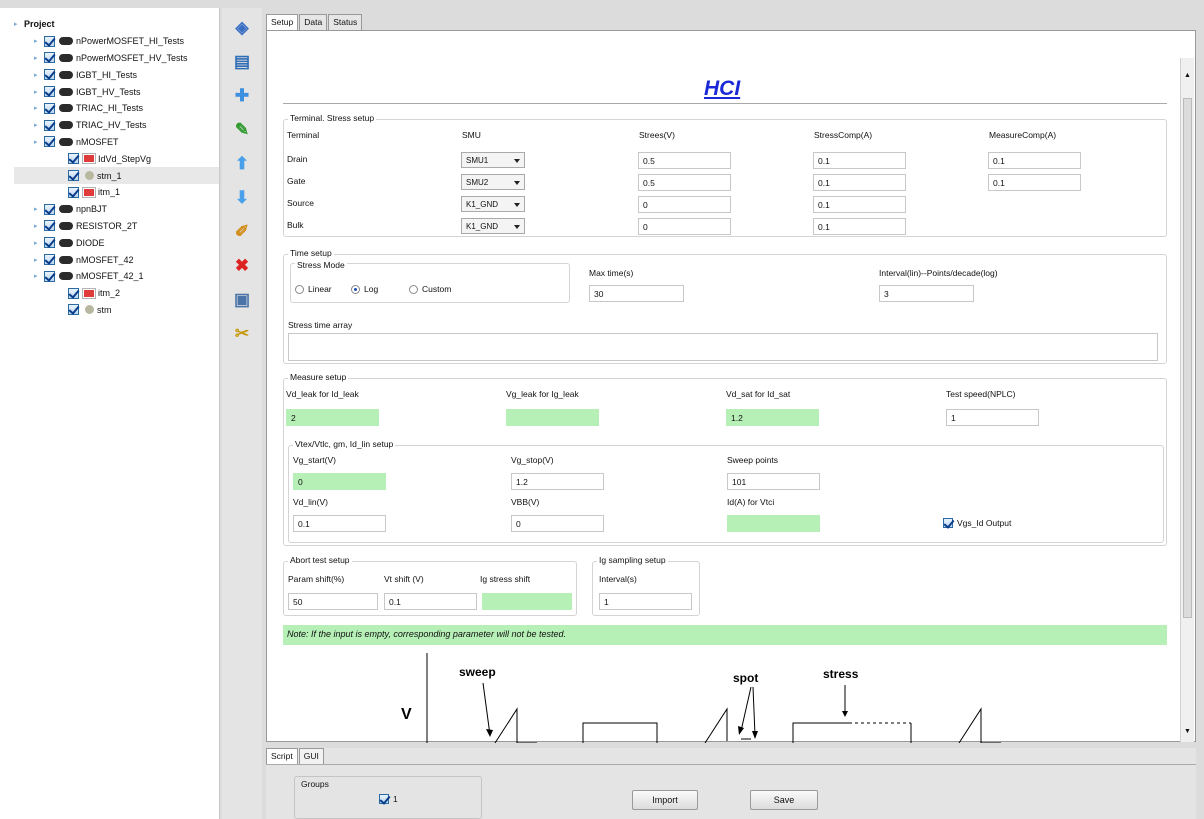 This screenshot has height=819, width=1204. I want to click on scroll-thumb, so click(1187, 358).